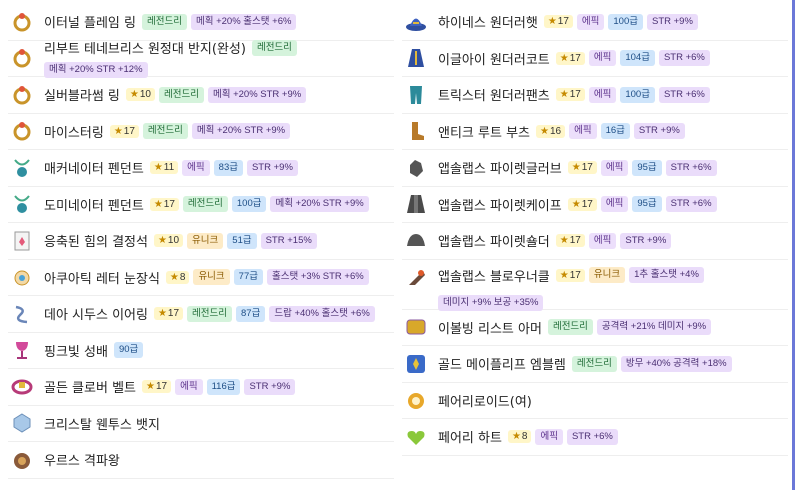  What do you see at coordinates (22, 241) in the screenshot?
I see `crystal-icon` at bounding box center [22, 241].